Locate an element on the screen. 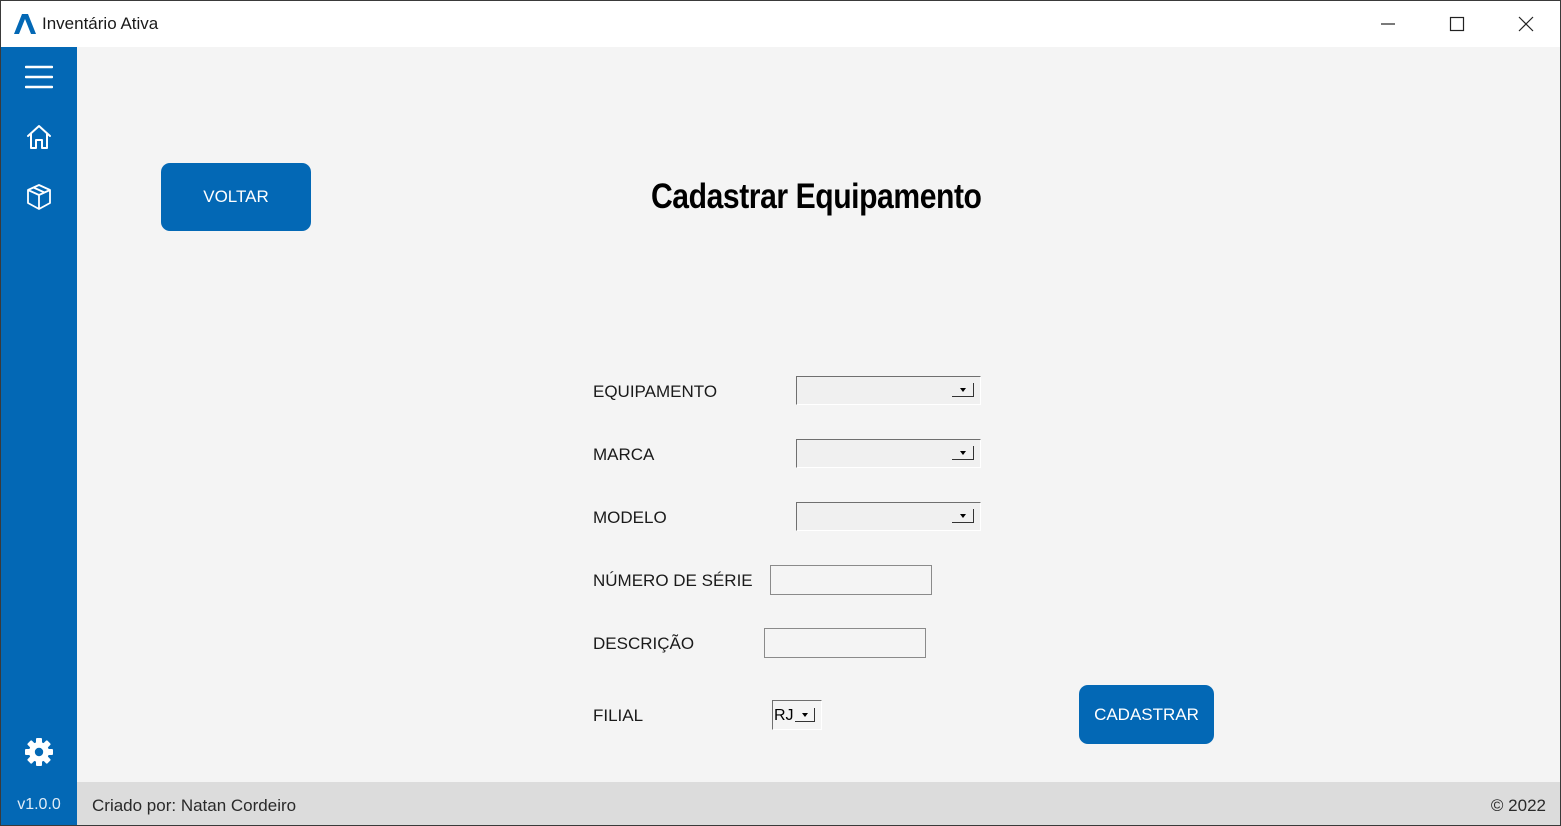 The height and width of the screenshot is (826, 1561). marca-select is located at coordinates (888, 453).